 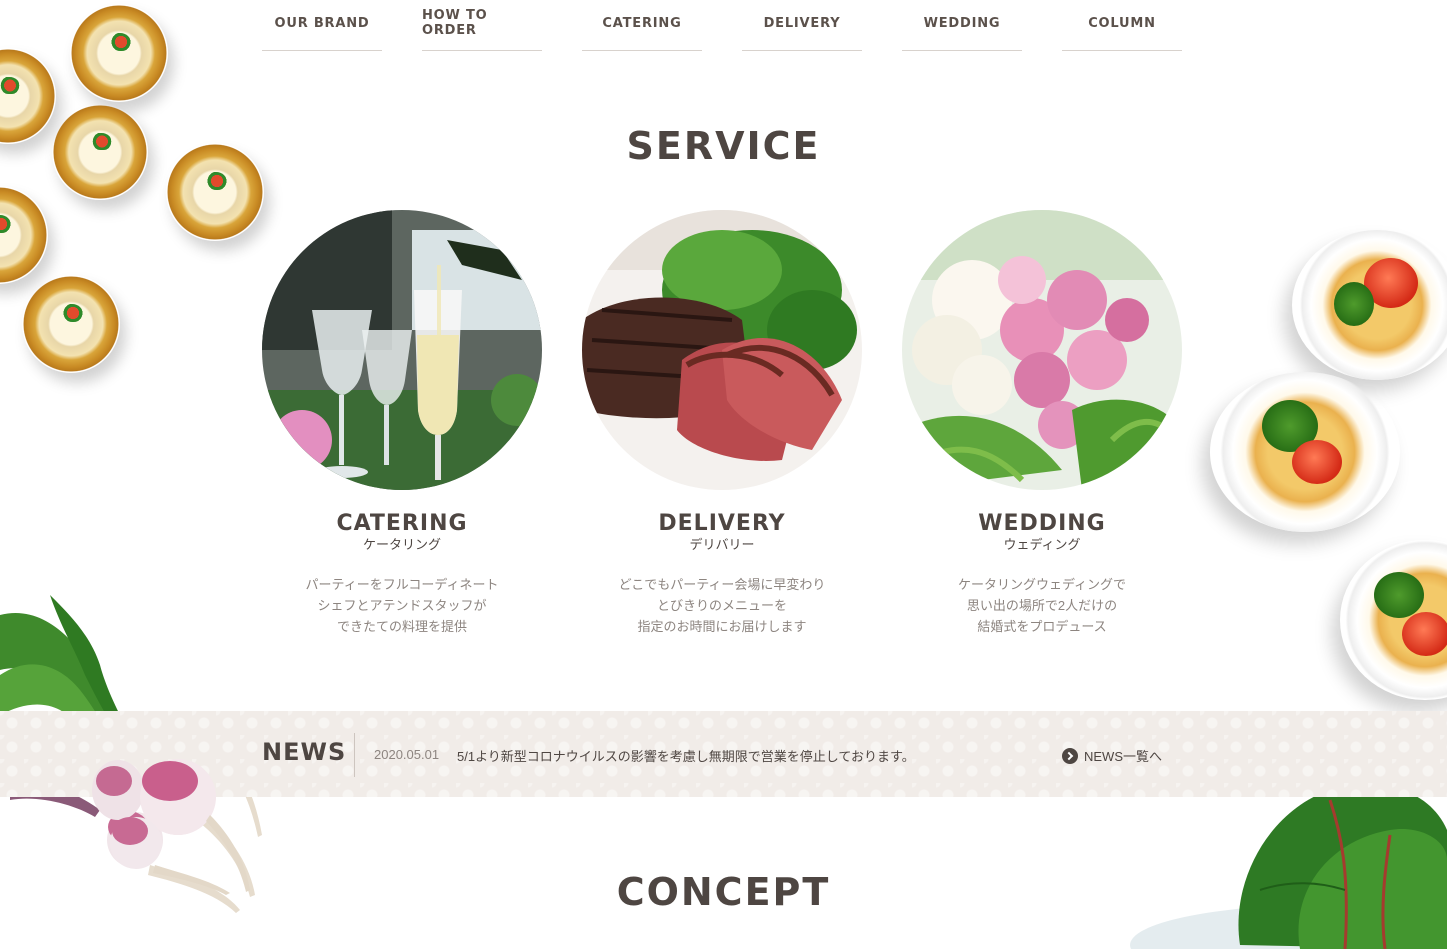 What do you see at coordinates (722, 544) in the screenshot?
I see `delivery-subtitle: デリバリー` at bounding box center [722, 544].